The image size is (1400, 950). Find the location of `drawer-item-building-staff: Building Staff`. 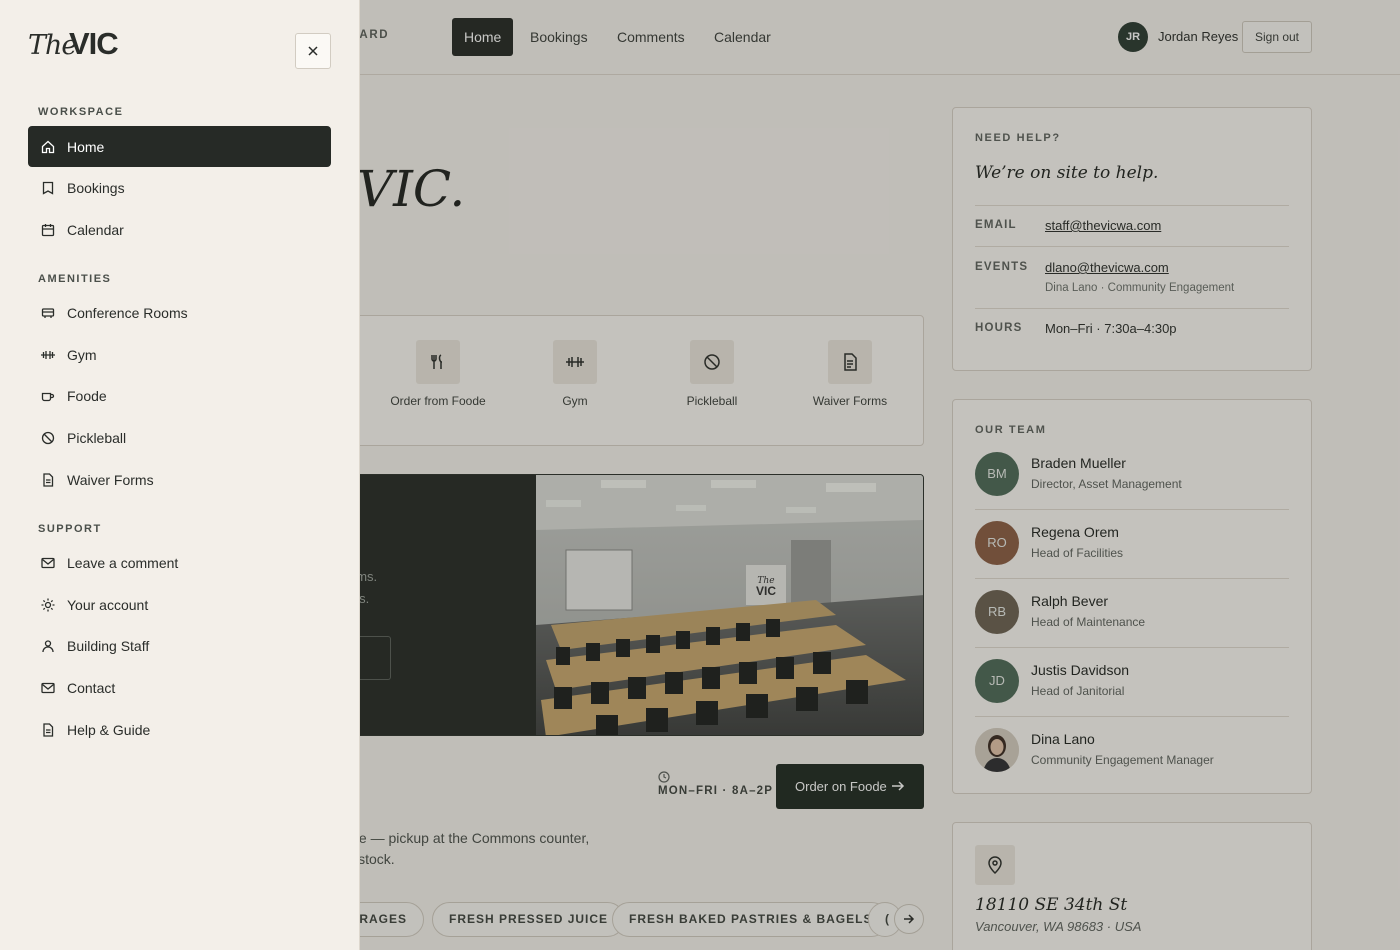

drawer-item-building-staff: Building Staff is located at coordinates (179, 645).